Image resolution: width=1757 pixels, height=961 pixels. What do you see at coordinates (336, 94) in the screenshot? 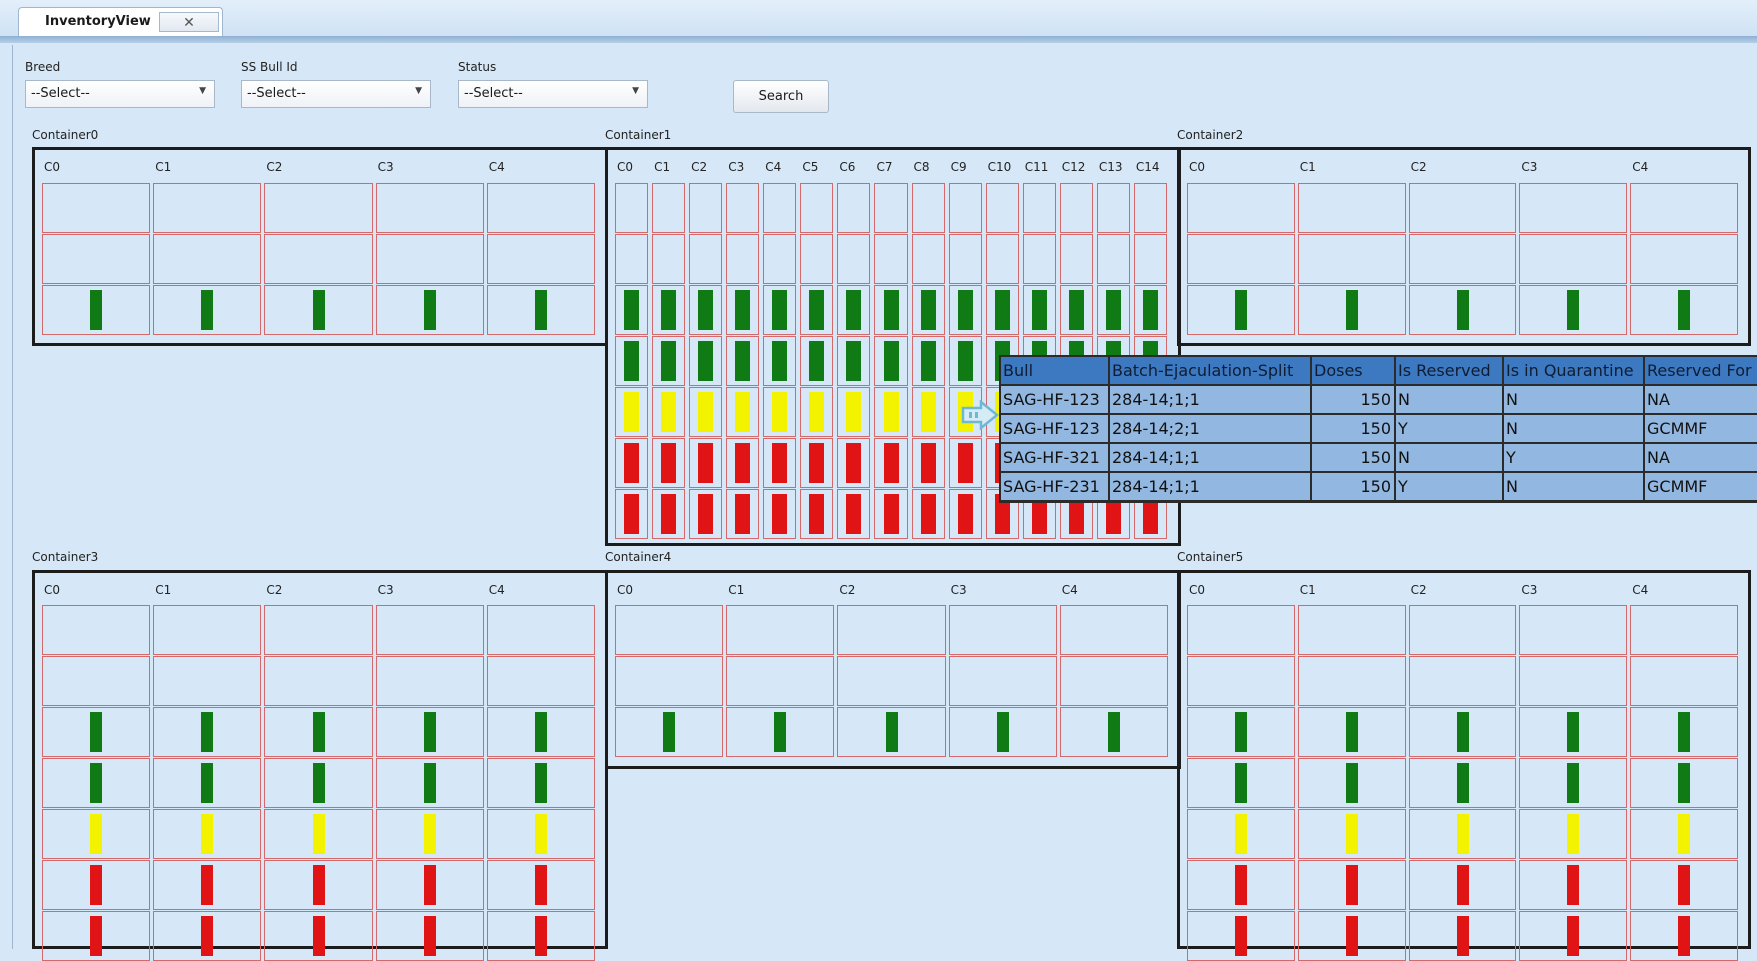
I see `bull-id-dropdown: --Select-- ▼` at bounding box center [336, 94].